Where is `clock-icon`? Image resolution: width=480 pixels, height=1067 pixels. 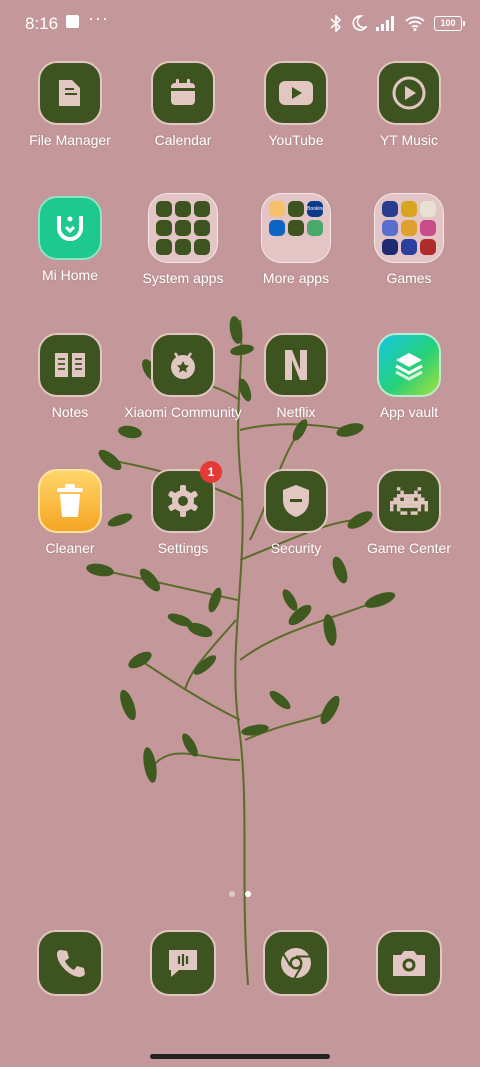 clock-icon is located at coordinates (164, 247).